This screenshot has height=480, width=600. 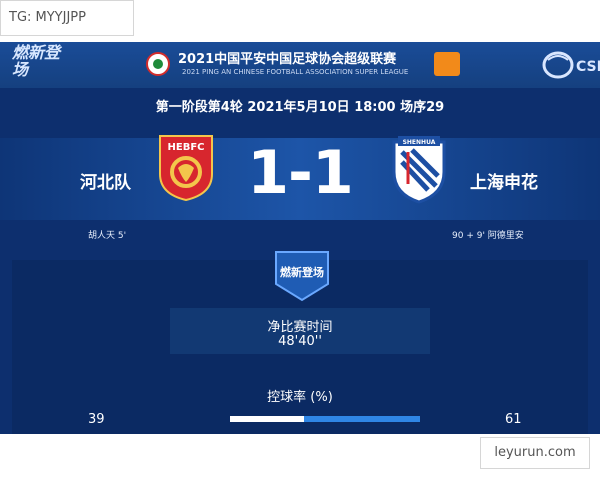 What do you see at coordinates (419, 170) in the screenshot?
I see `shenhua-crest-icon: SHENHUA` at bounding box center [419, 170].